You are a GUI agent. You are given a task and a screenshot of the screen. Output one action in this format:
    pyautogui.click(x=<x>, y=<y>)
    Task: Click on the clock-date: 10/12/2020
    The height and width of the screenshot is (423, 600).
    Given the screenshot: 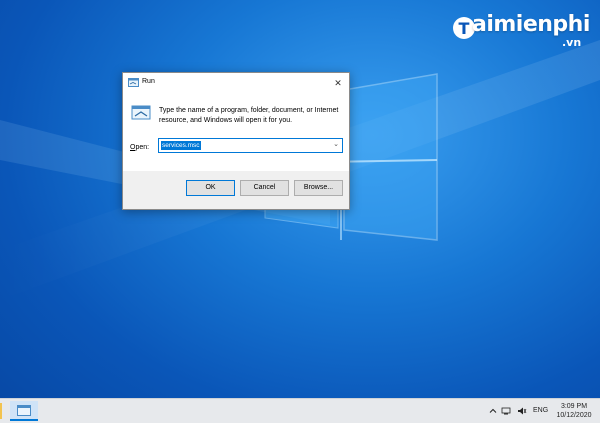 What is the action you would take?
    pyautogui.click(x=574, y=415)
    